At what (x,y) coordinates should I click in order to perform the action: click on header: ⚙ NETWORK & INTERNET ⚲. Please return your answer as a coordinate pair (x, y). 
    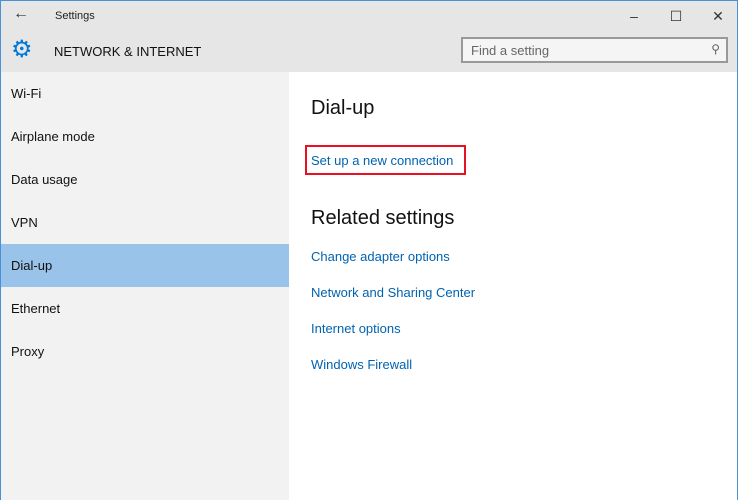
    Looking at the image, I should click on (369, 51).